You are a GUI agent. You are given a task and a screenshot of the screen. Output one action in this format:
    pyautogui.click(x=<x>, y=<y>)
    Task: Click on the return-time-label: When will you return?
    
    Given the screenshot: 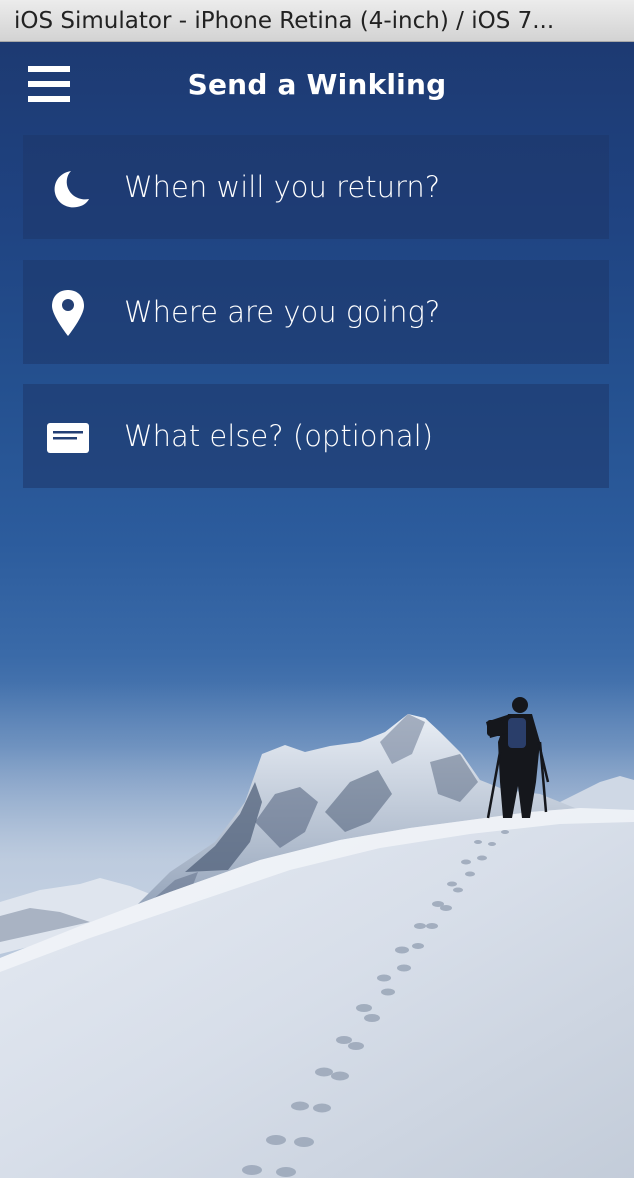 What is the action you would take?
    pyautogui.click(x=282, y=187)
    